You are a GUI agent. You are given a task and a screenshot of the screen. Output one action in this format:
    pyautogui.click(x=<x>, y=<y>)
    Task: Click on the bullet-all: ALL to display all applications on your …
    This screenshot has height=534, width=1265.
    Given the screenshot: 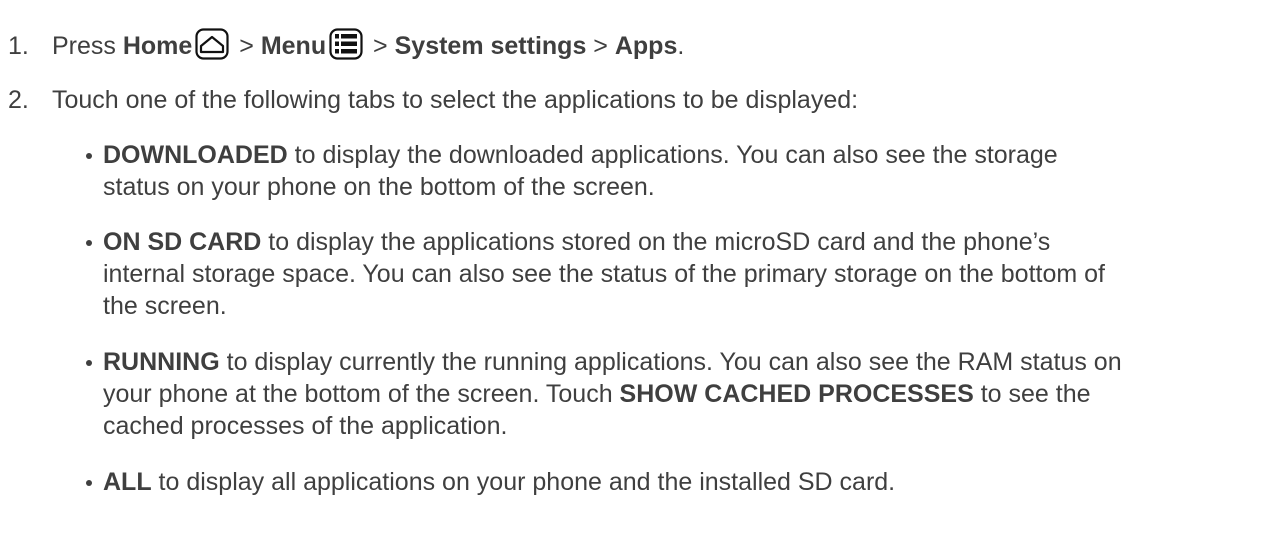 What is the action you would take?
    pyautogui.click(x=669, y=482)
    